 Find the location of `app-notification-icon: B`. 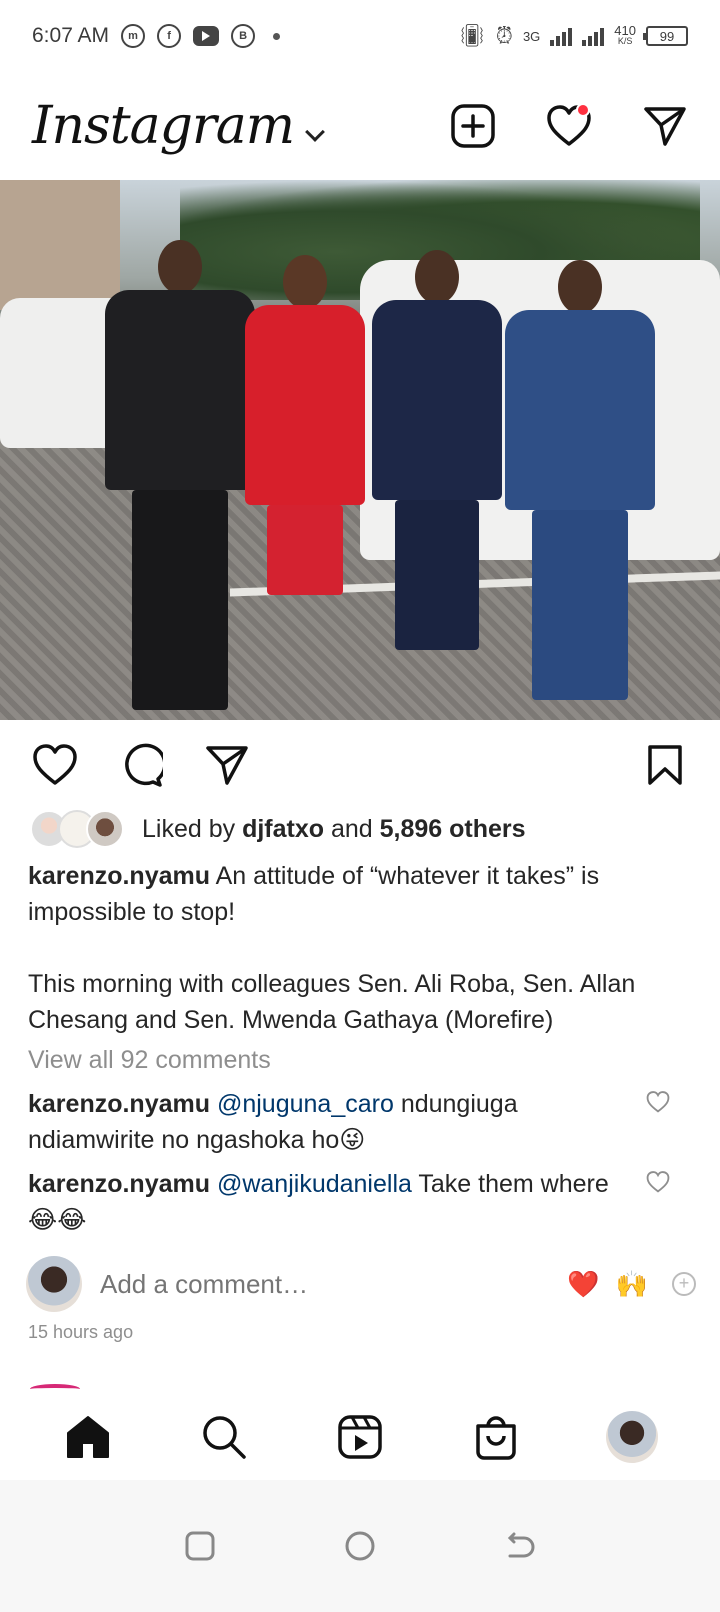

app-notification-icon: B is located at coordinates (243, 36).